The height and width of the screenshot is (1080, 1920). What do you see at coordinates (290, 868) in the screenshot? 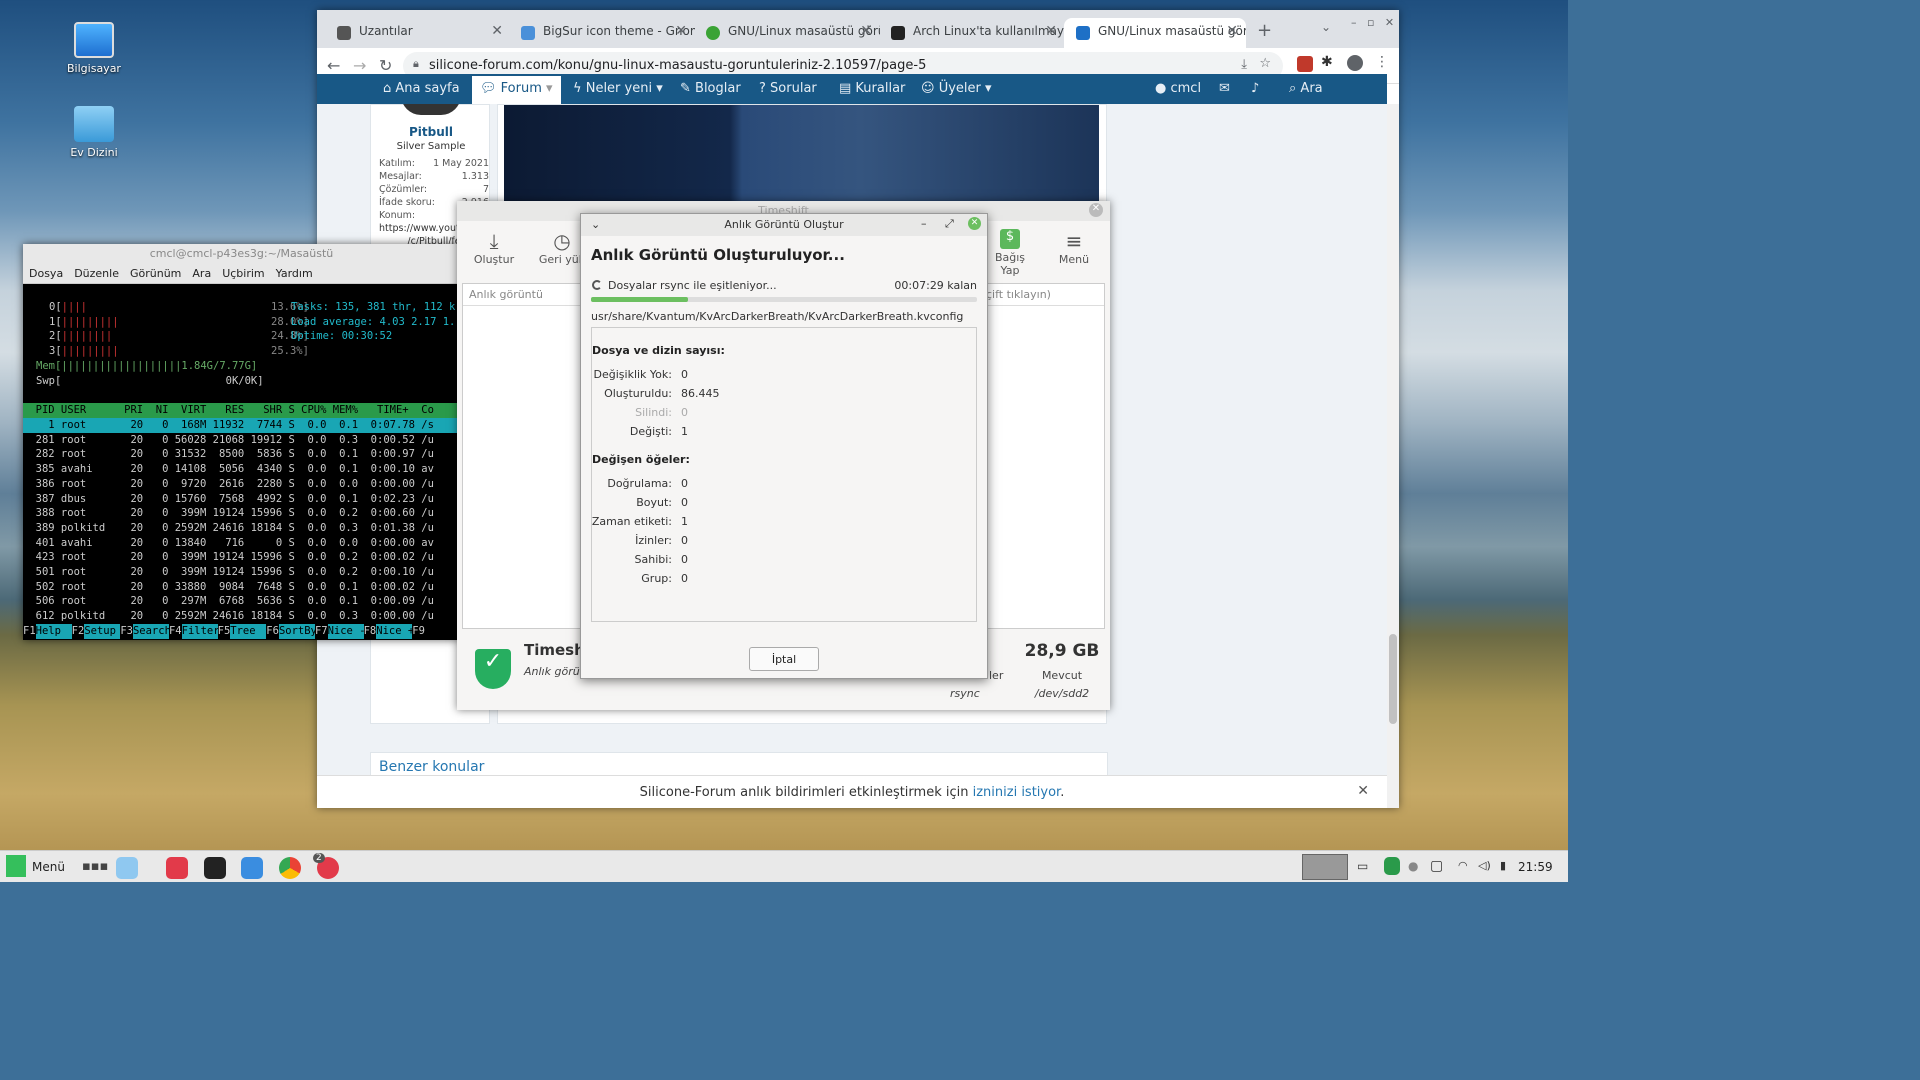
I see `chrome-icon` at bounding box center [290, 868].